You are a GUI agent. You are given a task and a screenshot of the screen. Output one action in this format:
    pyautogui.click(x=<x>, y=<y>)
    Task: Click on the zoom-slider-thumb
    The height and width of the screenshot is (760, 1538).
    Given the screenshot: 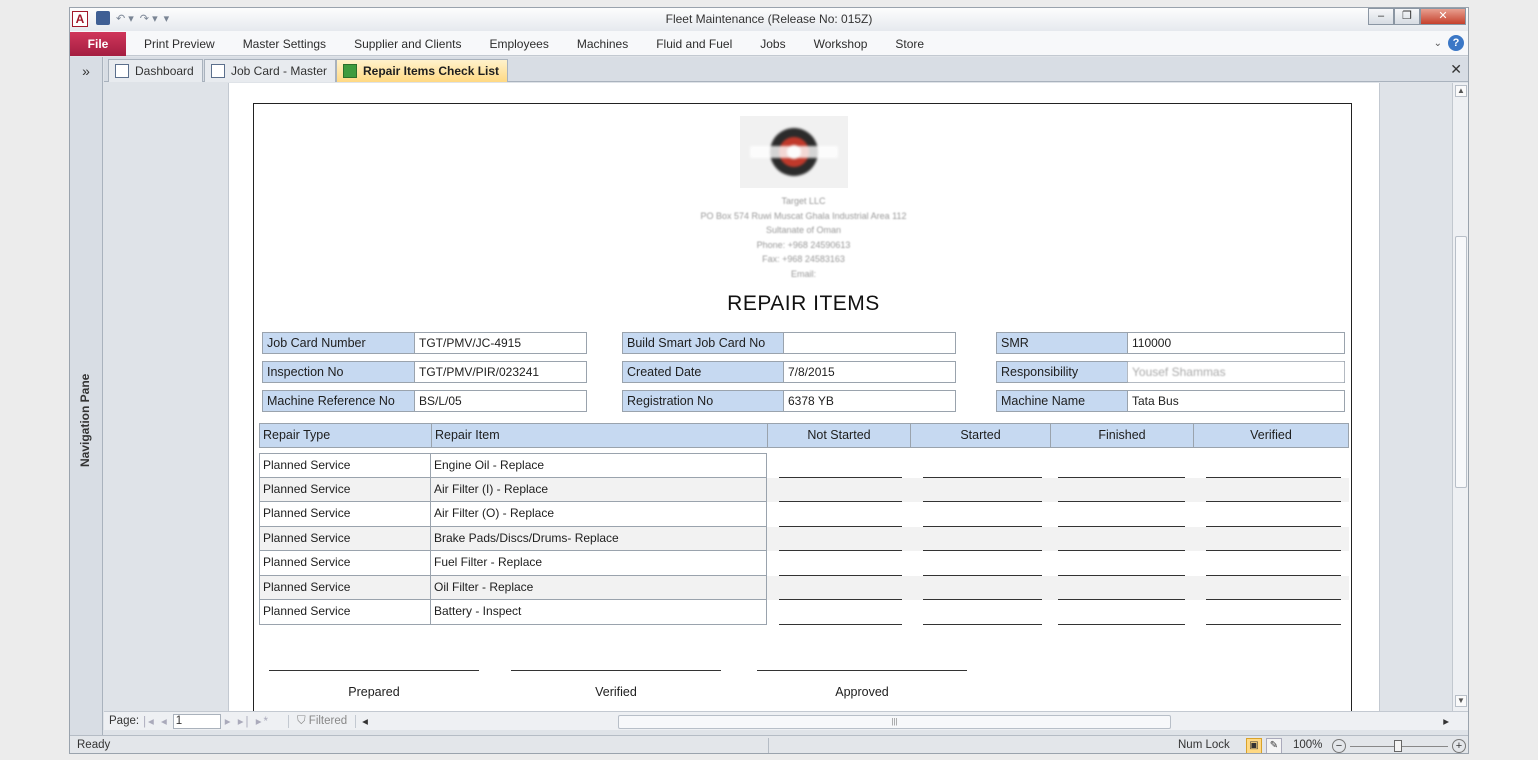 What is the action you would take?
    pyautogui.click(x=1398, y=746)
    